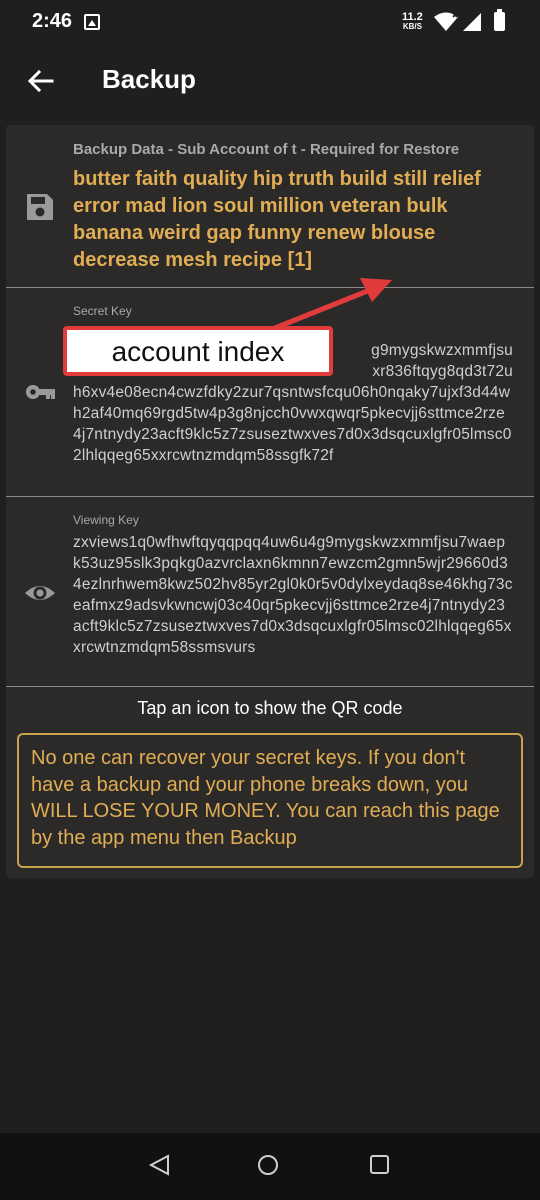 This screenshot has width=540, height=1200. What do you see at coordinates (40, 593) in the screenshot?
I see `eye-icon` at bounding box center [40, 593].